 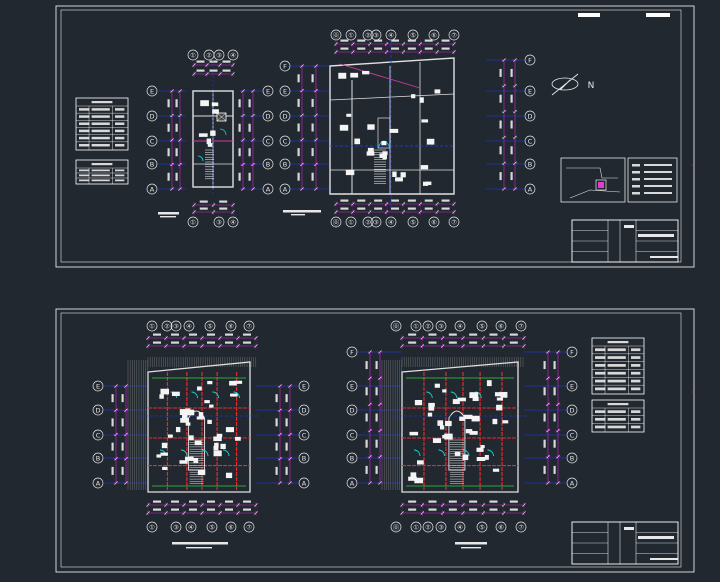 I want to click on axis-bubble: ④, so click(x=191, y=527).